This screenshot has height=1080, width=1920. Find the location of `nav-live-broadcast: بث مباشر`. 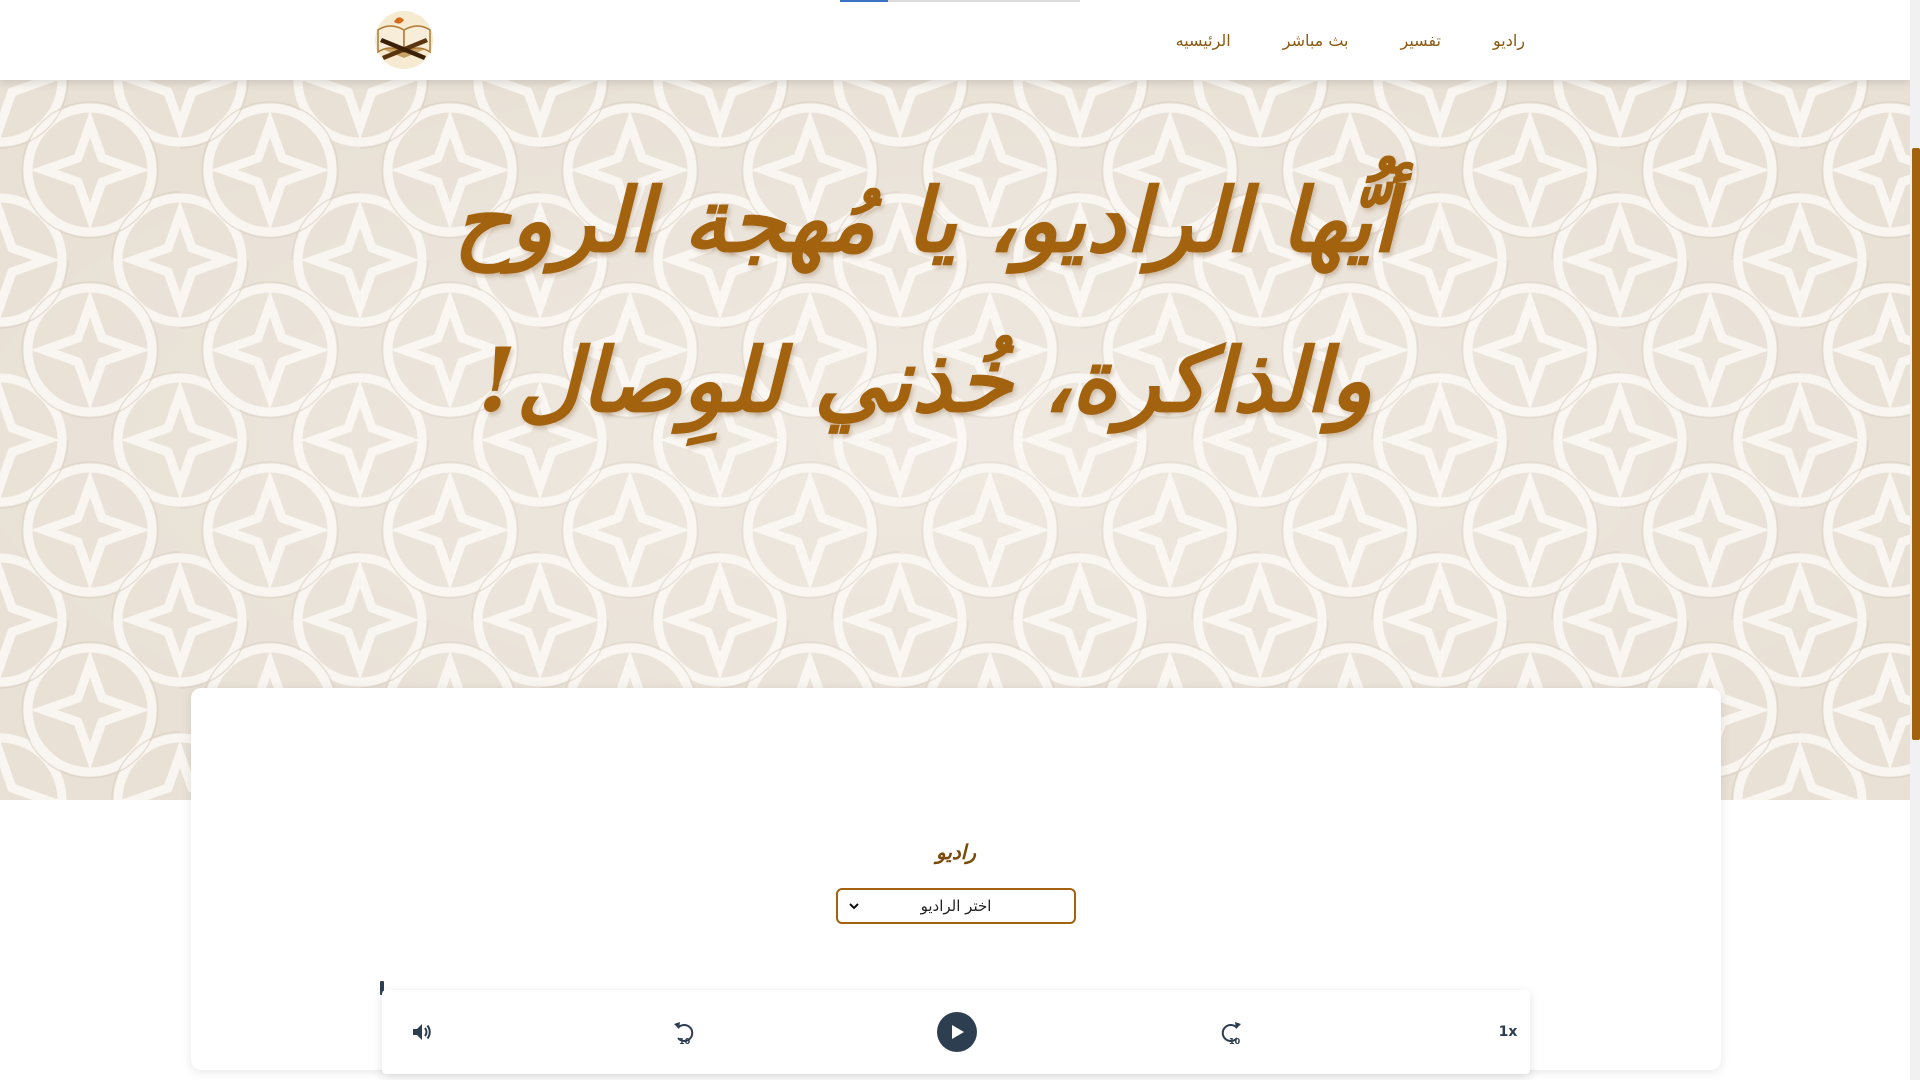

nav-live-broadcast: بث مباشر is located at coordinates (1316, 40).